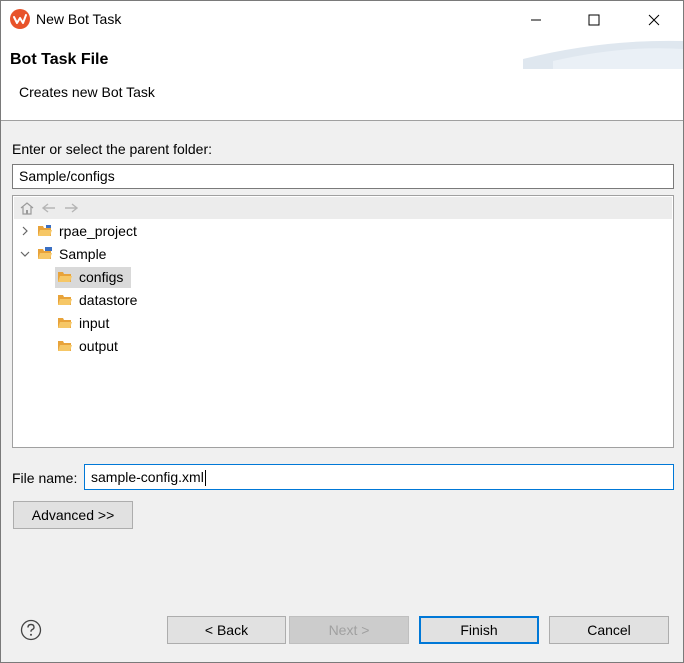 Image resolution: width=684 pixels, height=663 pixels. Describe the element at coordinates (609, 630) in the screenshot. I see `cancel-button: Cancel` at that location.